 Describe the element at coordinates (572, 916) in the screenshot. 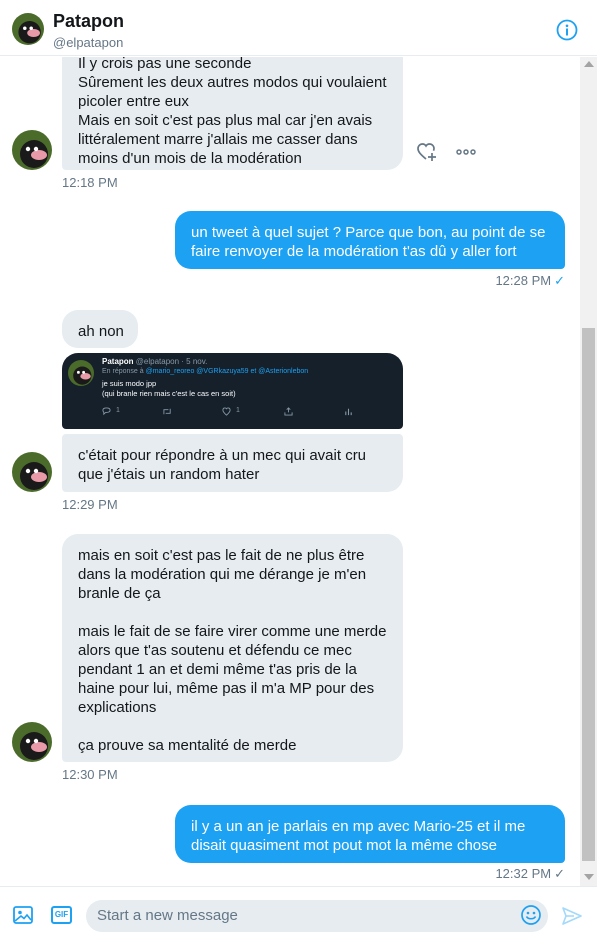

I see `send-icon` at that location.